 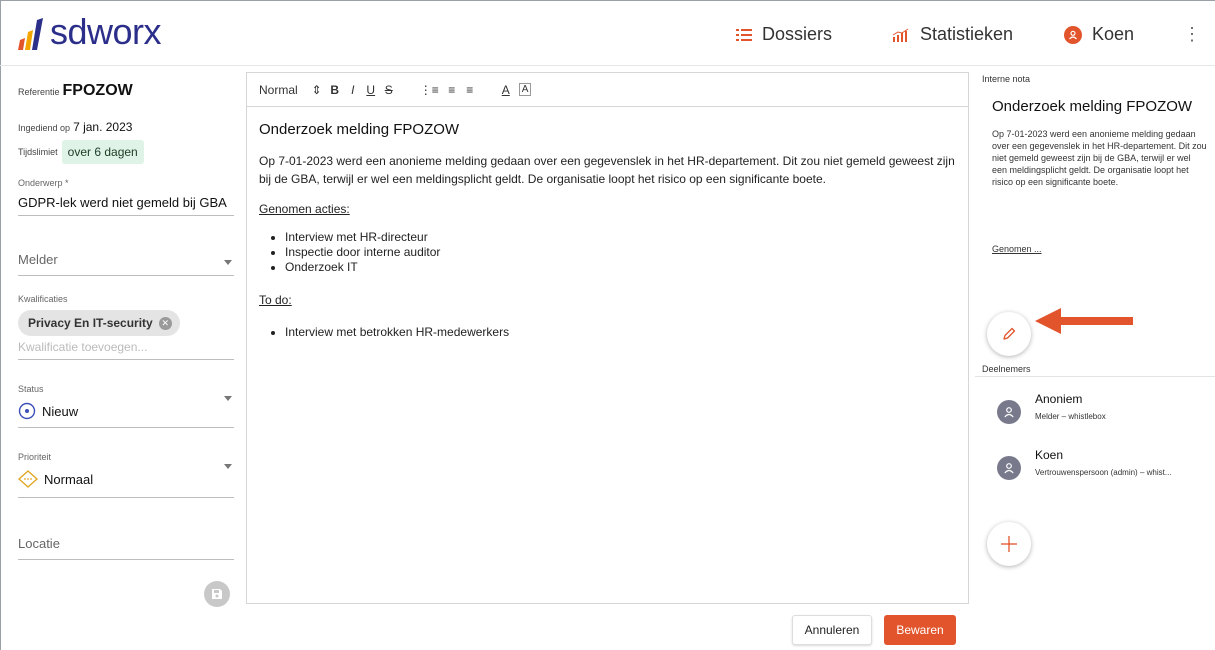 What do you see at coordinates (470, 90) in the screenshot?
I see `align-button: ≡` at bounding box center [470, 90].